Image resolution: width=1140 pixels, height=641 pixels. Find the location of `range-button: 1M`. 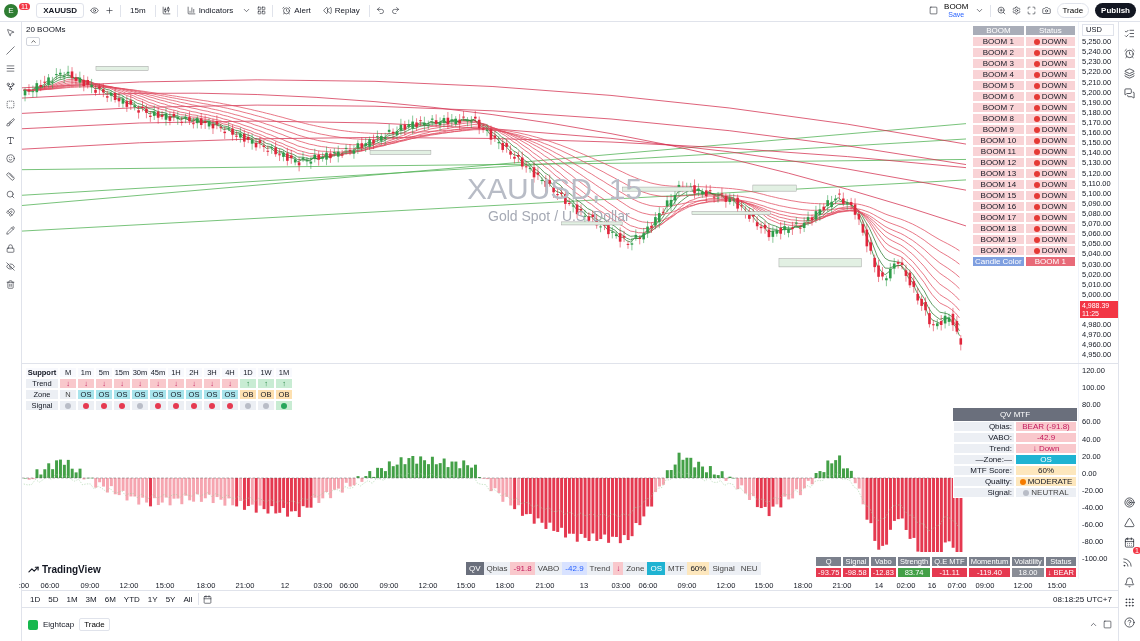

range-button: 1M is located at coordinates (72, 599).